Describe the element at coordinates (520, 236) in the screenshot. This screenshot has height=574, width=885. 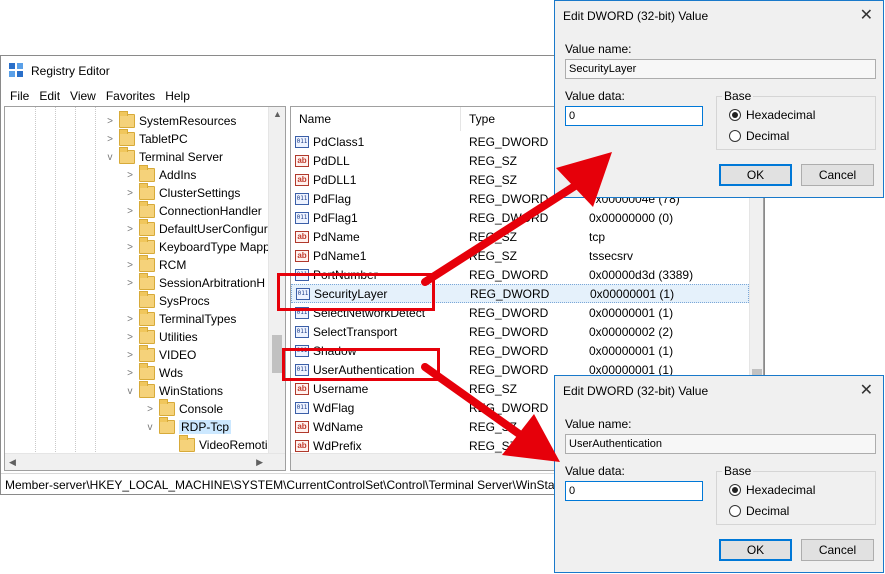
I see `list-row: ab PdName REG_SZ tcp` at that location.